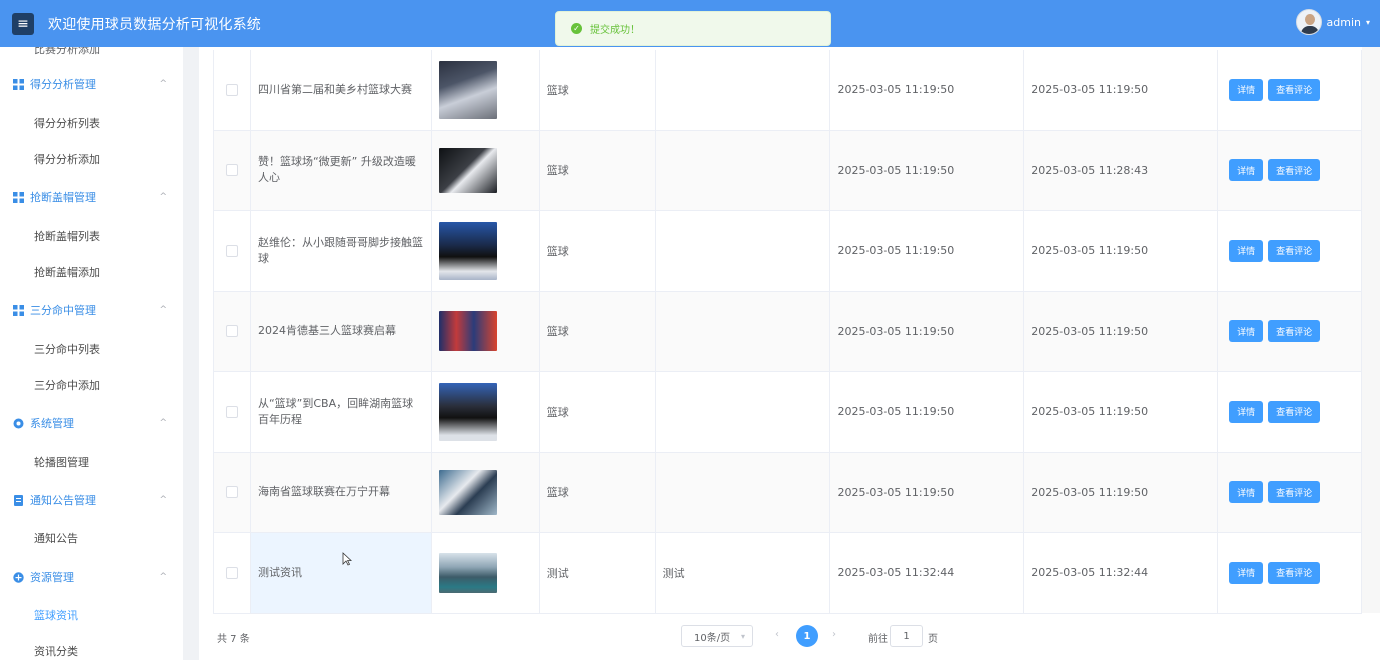  What do you see at coordinates (18, 84) in the screenshot?
I see `grid-icon` at bounding box center [18, 84].